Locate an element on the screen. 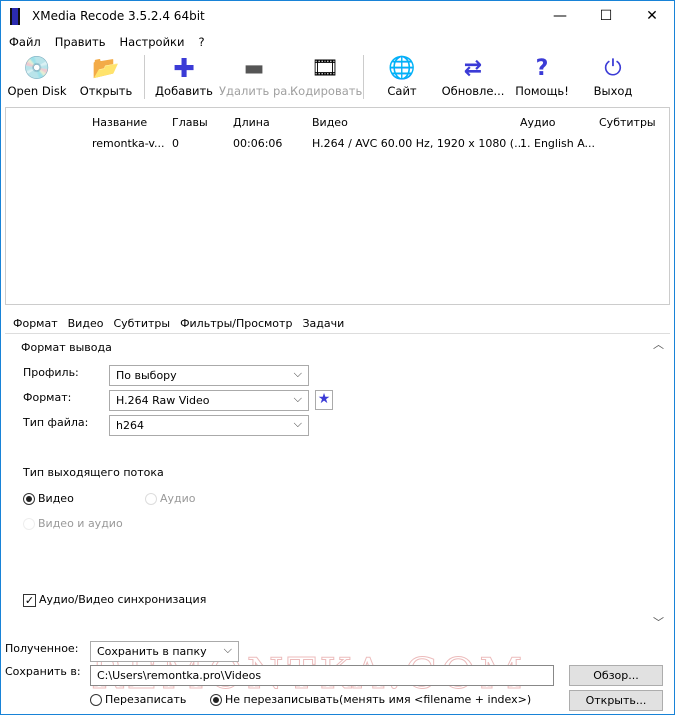 The height and width of the screenshot is (715, 675). disc-icon: 💿 is located at coordinates (37, 68).